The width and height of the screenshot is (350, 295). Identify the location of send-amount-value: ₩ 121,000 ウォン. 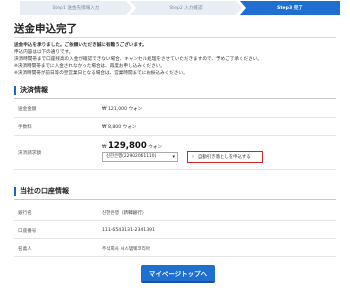
(122, 109).